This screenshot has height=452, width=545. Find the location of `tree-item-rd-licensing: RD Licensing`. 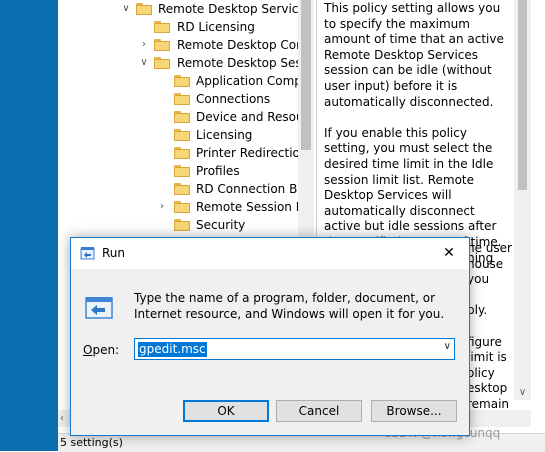

tree-item-rd-licensing: RD Licensing is located at coordinates (218, 27).